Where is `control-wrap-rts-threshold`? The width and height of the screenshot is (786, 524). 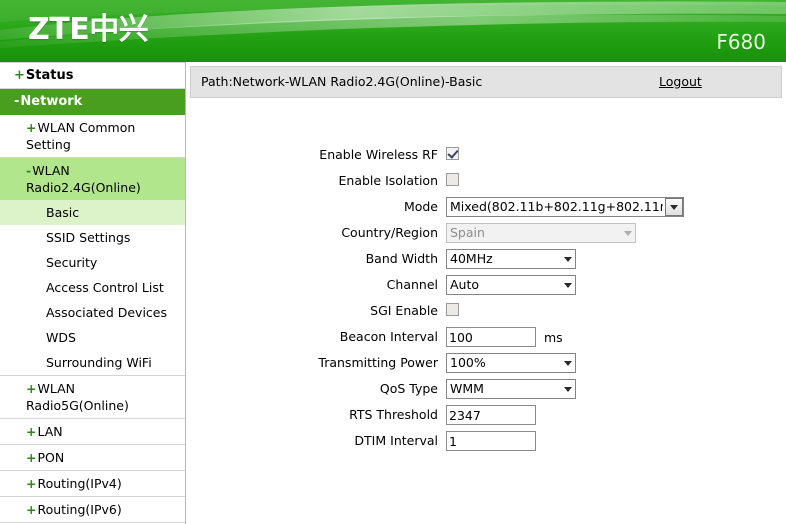
control-wrap-rts-threshold is located at coordinates (491, 414).